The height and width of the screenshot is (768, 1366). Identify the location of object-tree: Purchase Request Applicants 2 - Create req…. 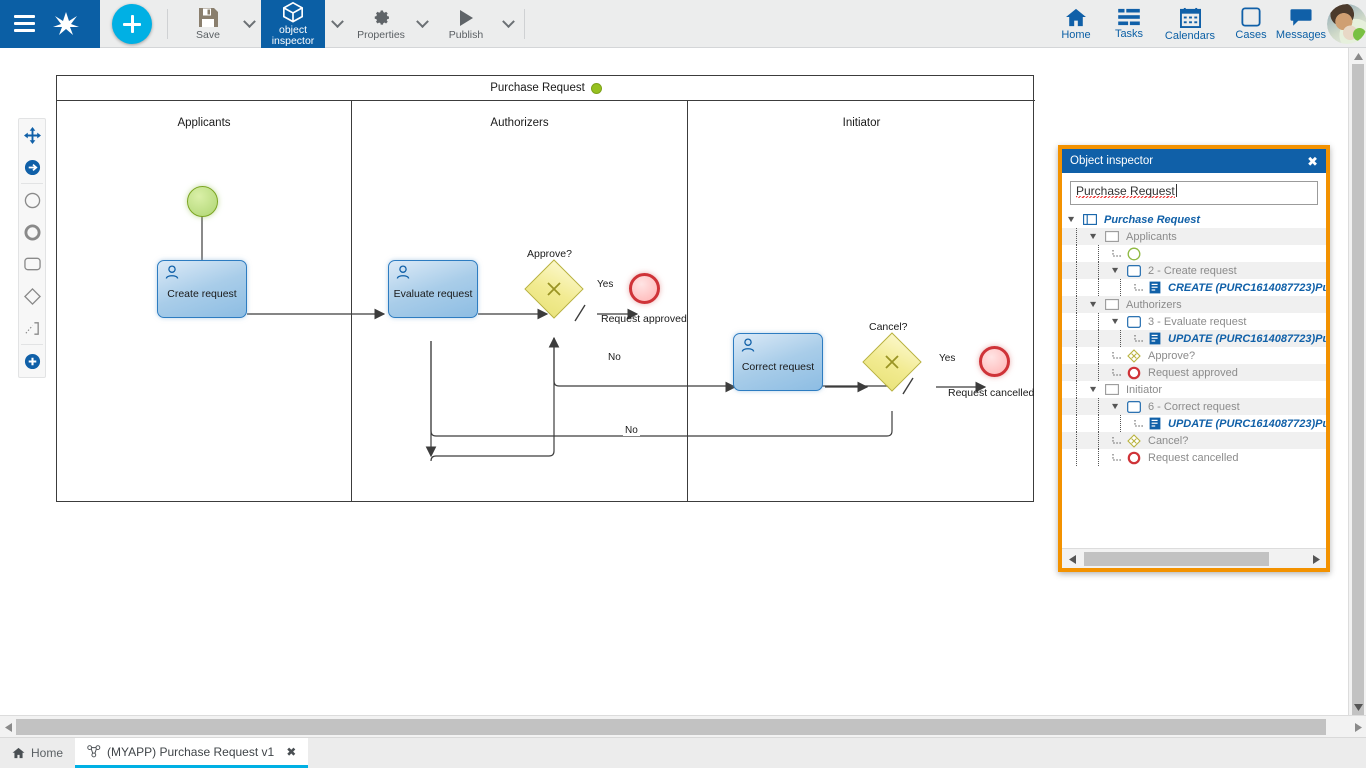
(1194, 378).